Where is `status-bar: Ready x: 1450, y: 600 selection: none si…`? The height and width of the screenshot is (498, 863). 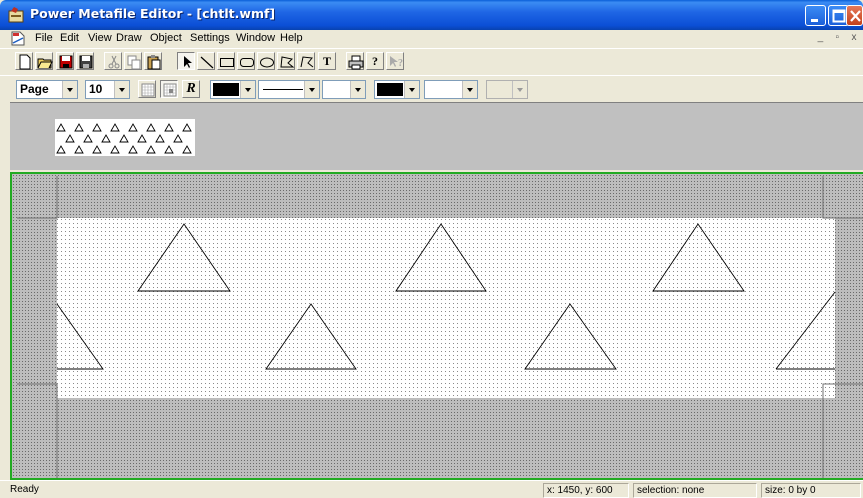
status-bar: Ready x: 1450, y: 600 selection: none si… is located at coordinates (431, 489).